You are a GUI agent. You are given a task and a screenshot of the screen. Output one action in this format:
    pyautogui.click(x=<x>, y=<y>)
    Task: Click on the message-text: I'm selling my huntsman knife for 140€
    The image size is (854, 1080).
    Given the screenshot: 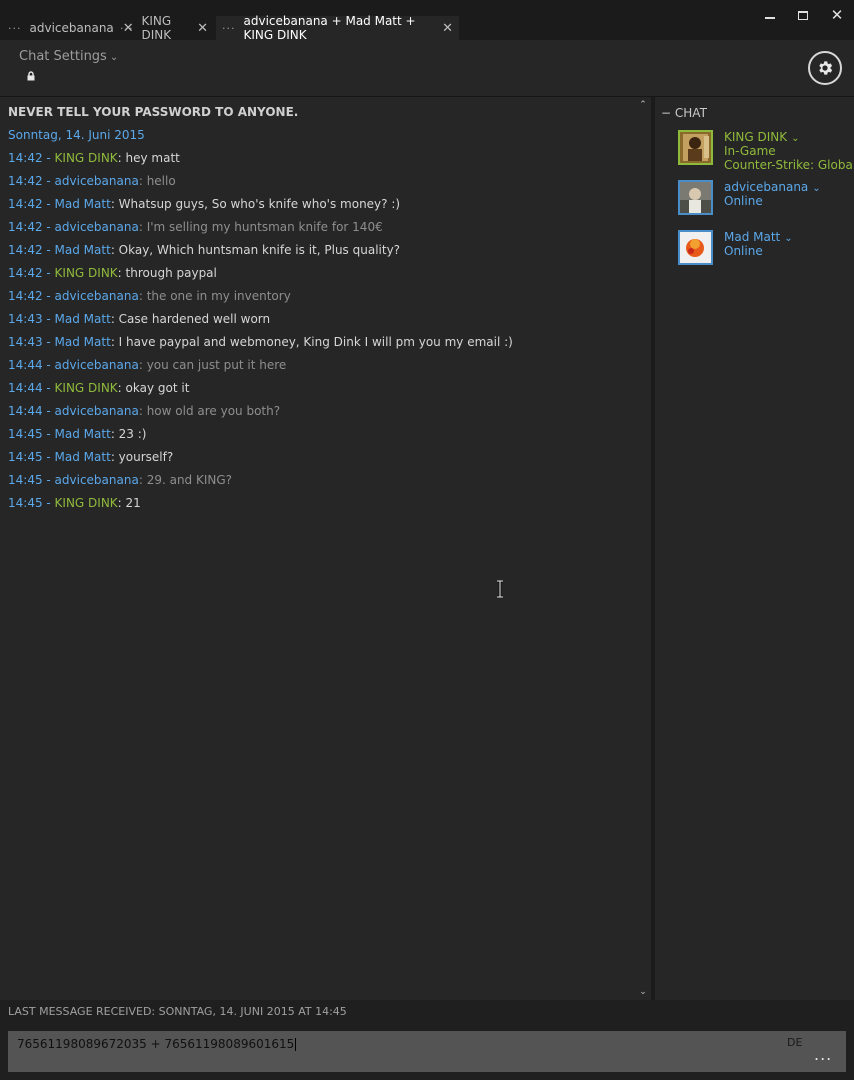 What is the action you would take?
    pyautogui.click(x=264, y=227)
    